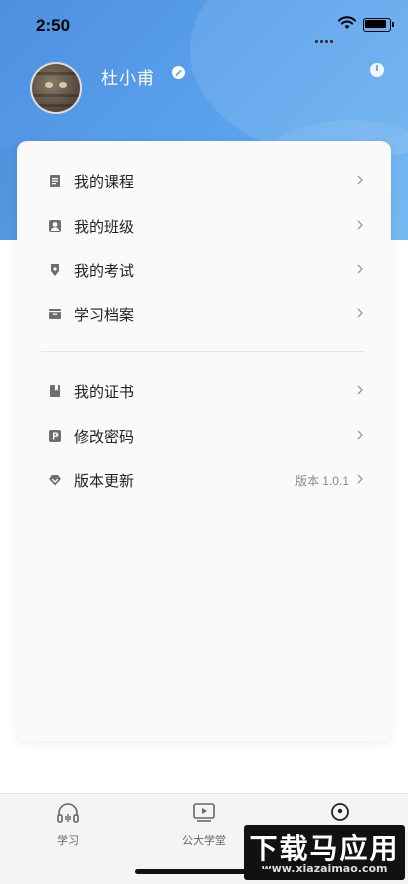 The image size is (408, 884). Describe the element at coordinates (204, 812) in the screenshot. I see `play-screen-icon` at that location.